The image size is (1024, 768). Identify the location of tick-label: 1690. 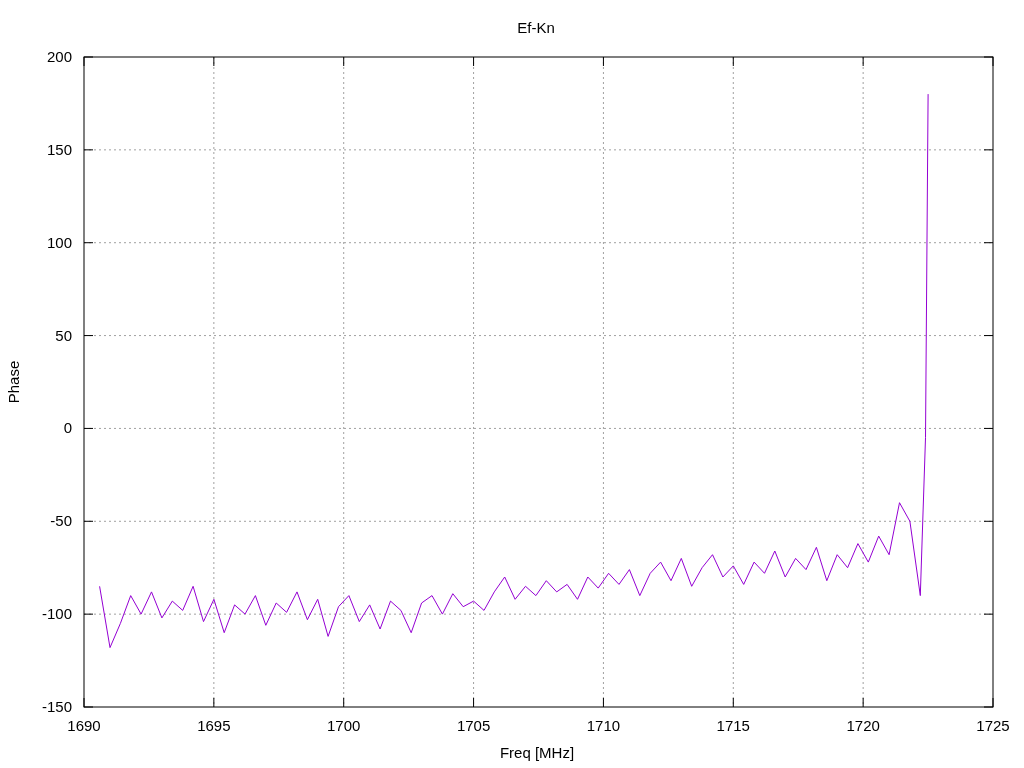
(84, 725).